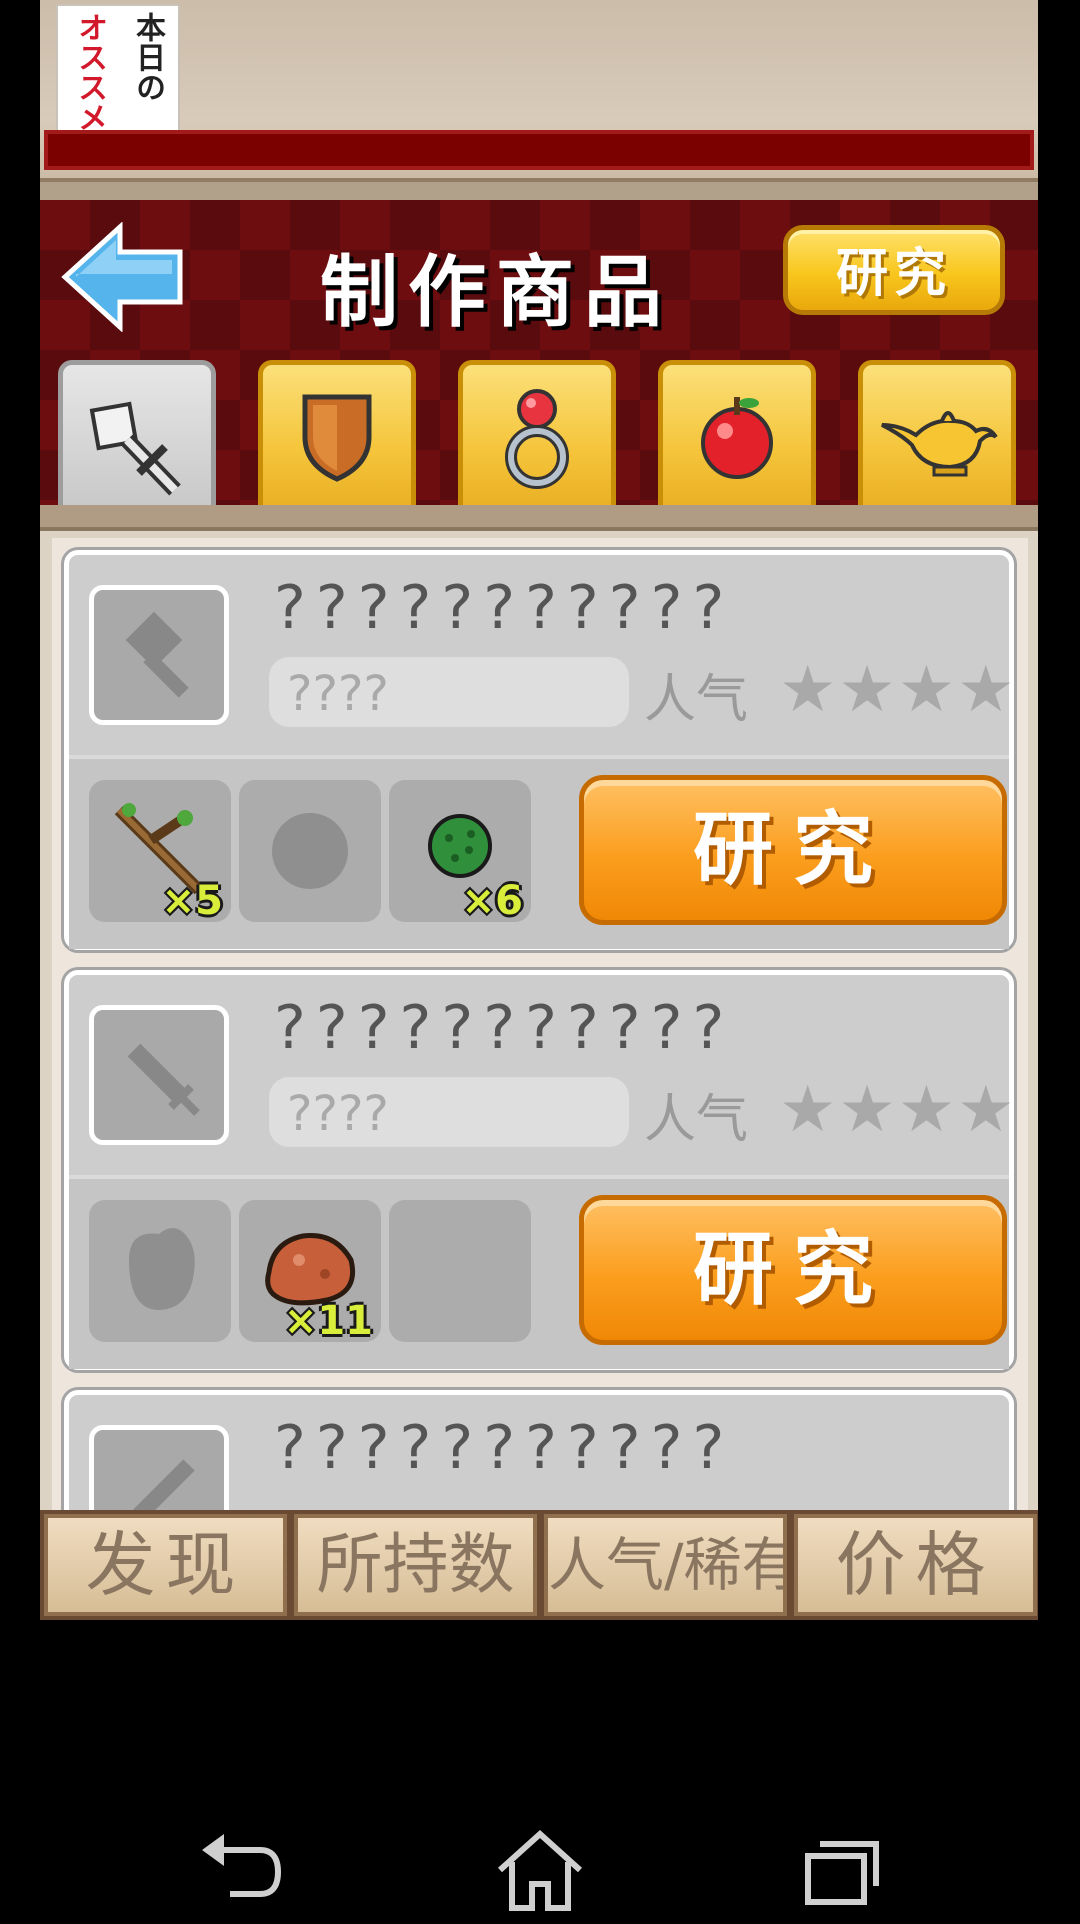 This screenshot has height=1924, width=1080. I want to click on magic-lamp-icon, so click(937, 437).